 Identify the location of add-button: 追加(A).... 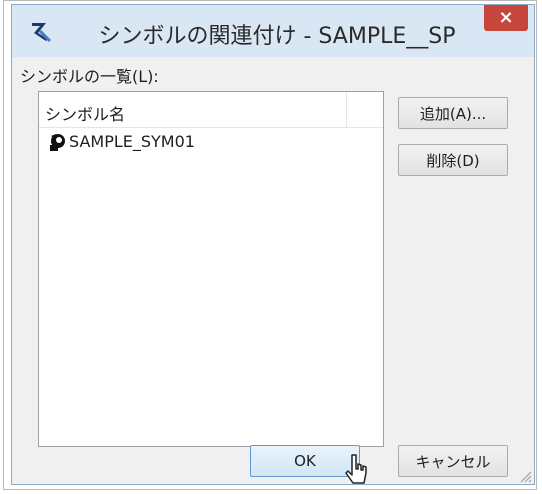
(453, 113).